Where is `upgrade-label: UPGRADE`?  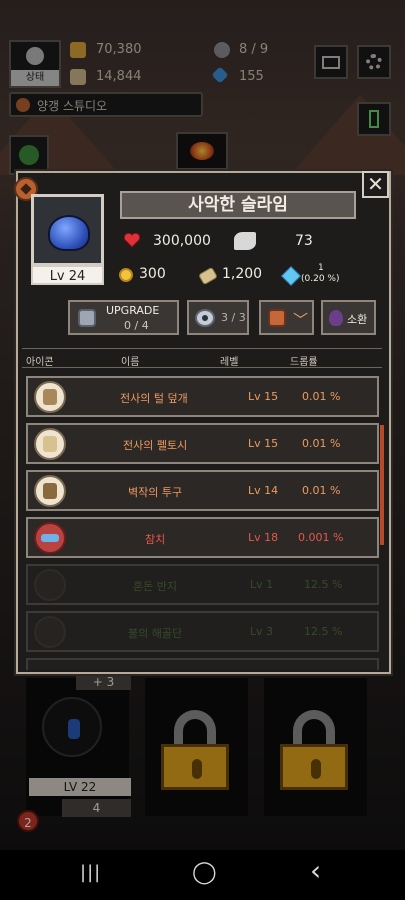 upgrade-label: UPGRADE is located at coordinates (133, 310).